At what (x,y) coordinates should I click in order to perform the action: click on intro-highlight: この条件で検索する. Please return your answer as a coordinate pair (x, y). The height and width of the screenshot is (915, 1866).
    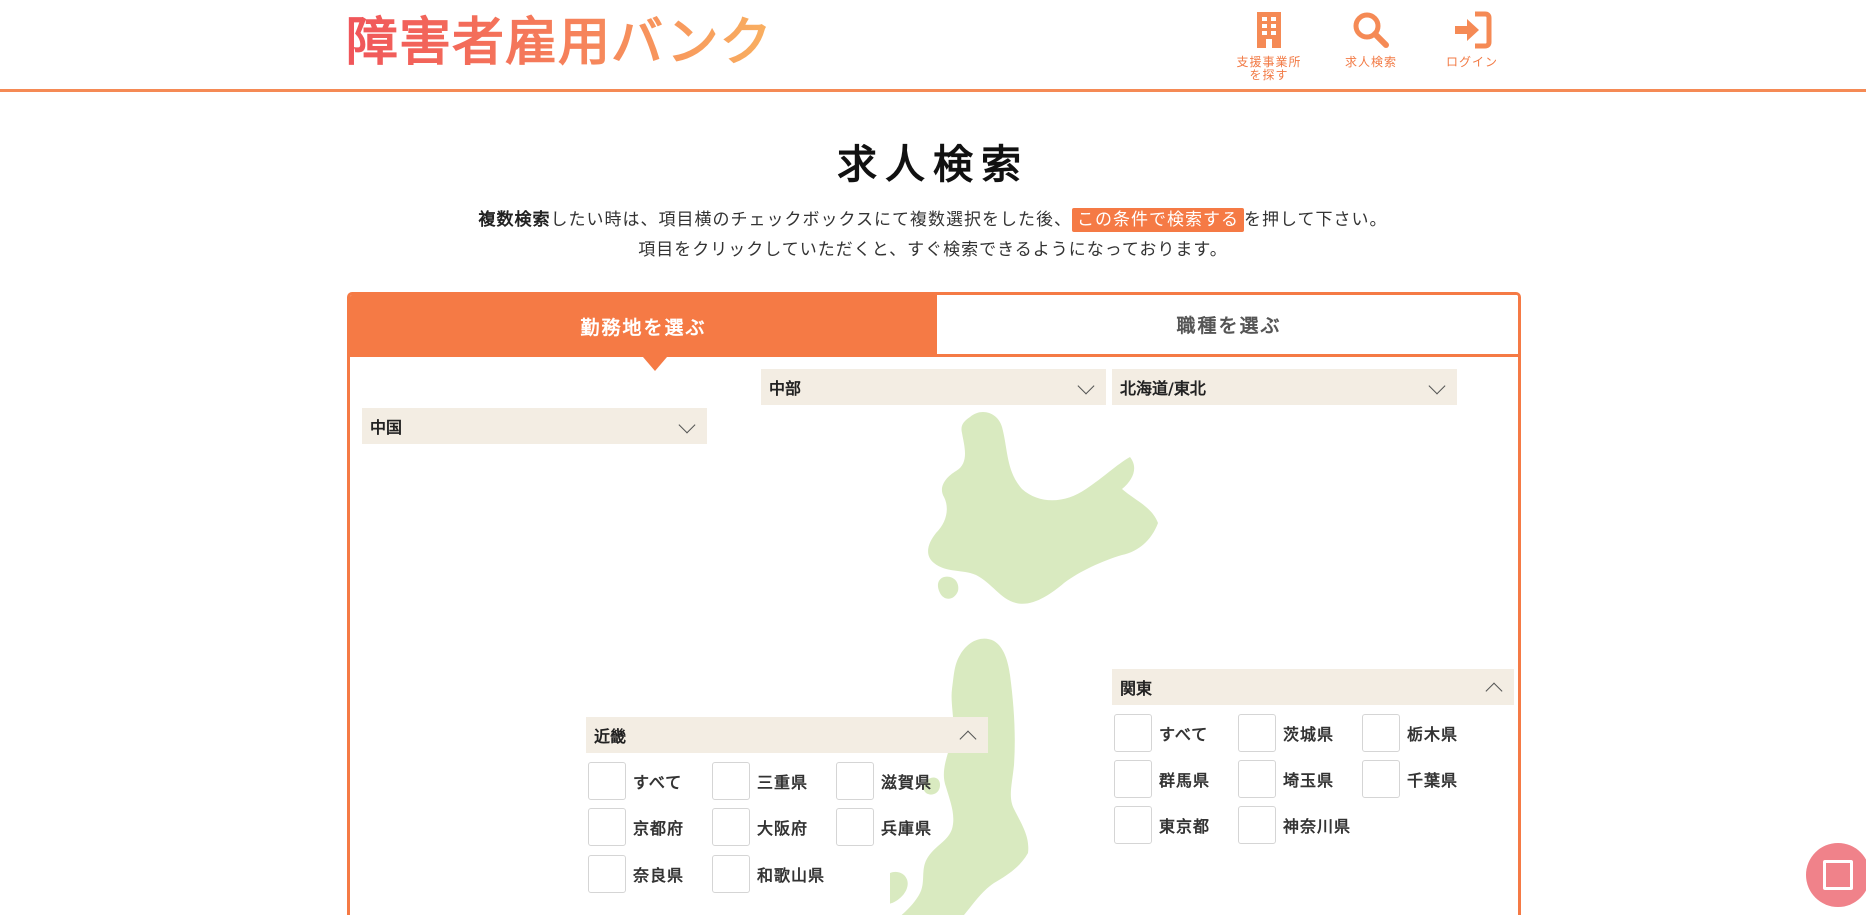
    Looking at the image, I should click on (1158, 220).